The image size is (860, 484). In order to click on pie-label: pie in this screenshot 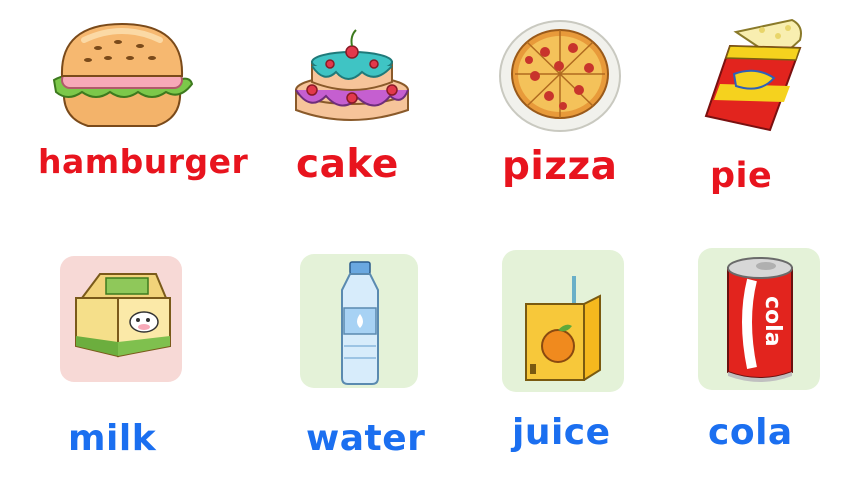, I will do `click(741, 176)`.